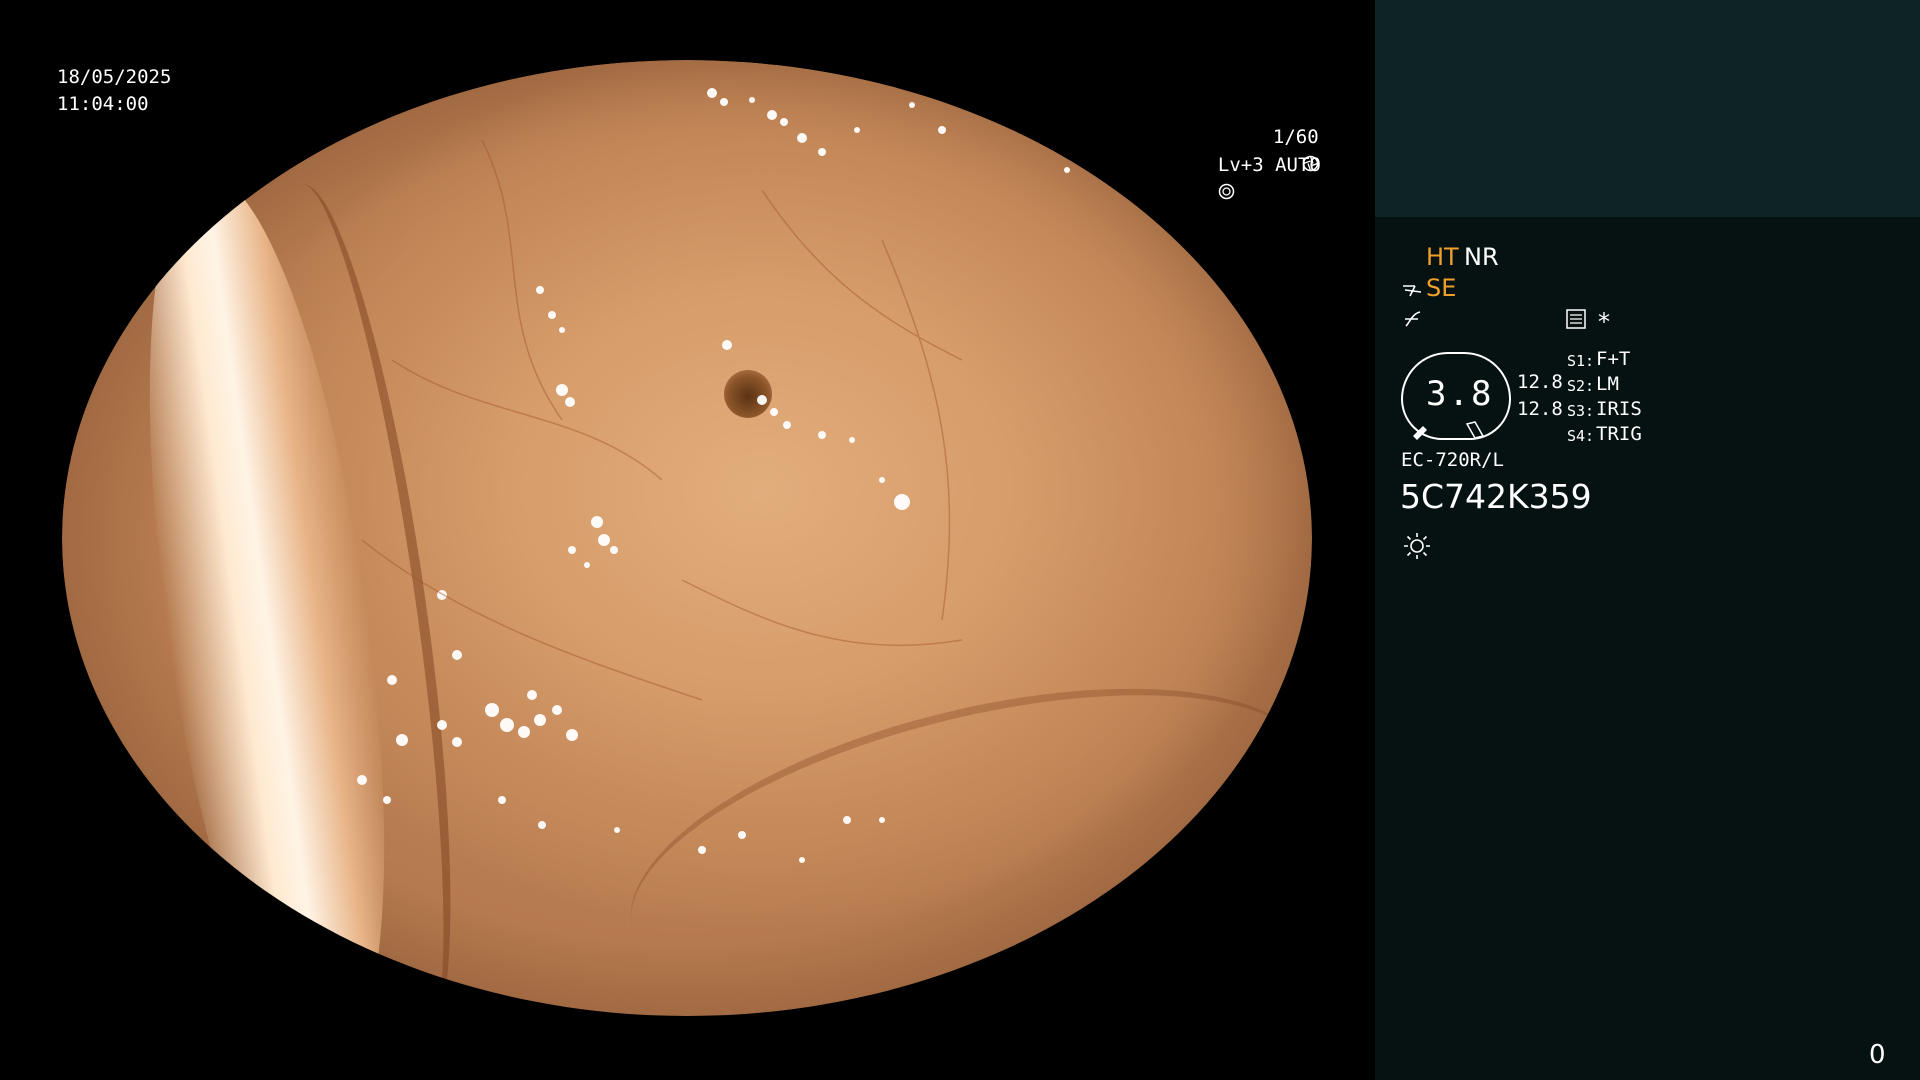 Image resolution: width=1920 pixels, height=1080 pixels. Describe the element at coordinates (1604, 322) in the screenshot. I see `star-label: *` at that location.